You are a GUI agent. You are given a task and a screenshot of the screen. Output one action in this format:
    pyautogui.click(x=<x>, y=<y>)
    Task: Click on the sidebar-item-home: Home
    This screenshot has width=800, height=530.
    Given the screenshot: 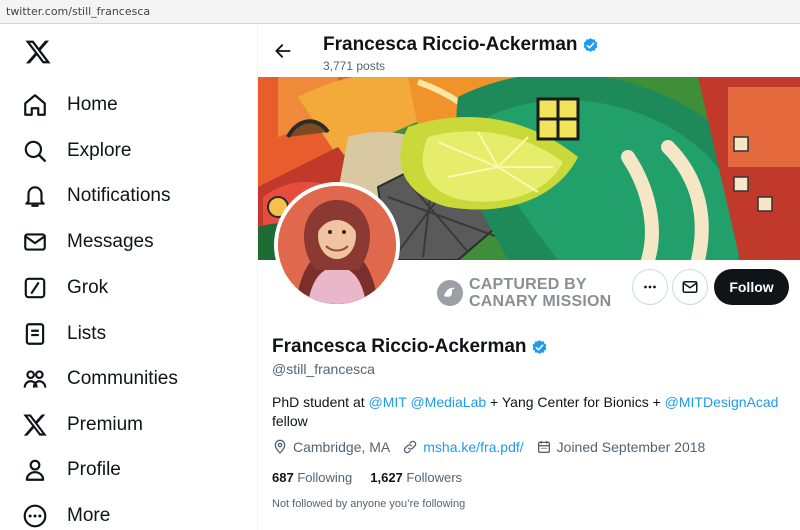 What is the action you would take?
    pyautogui.click(x=70, y=105)
    